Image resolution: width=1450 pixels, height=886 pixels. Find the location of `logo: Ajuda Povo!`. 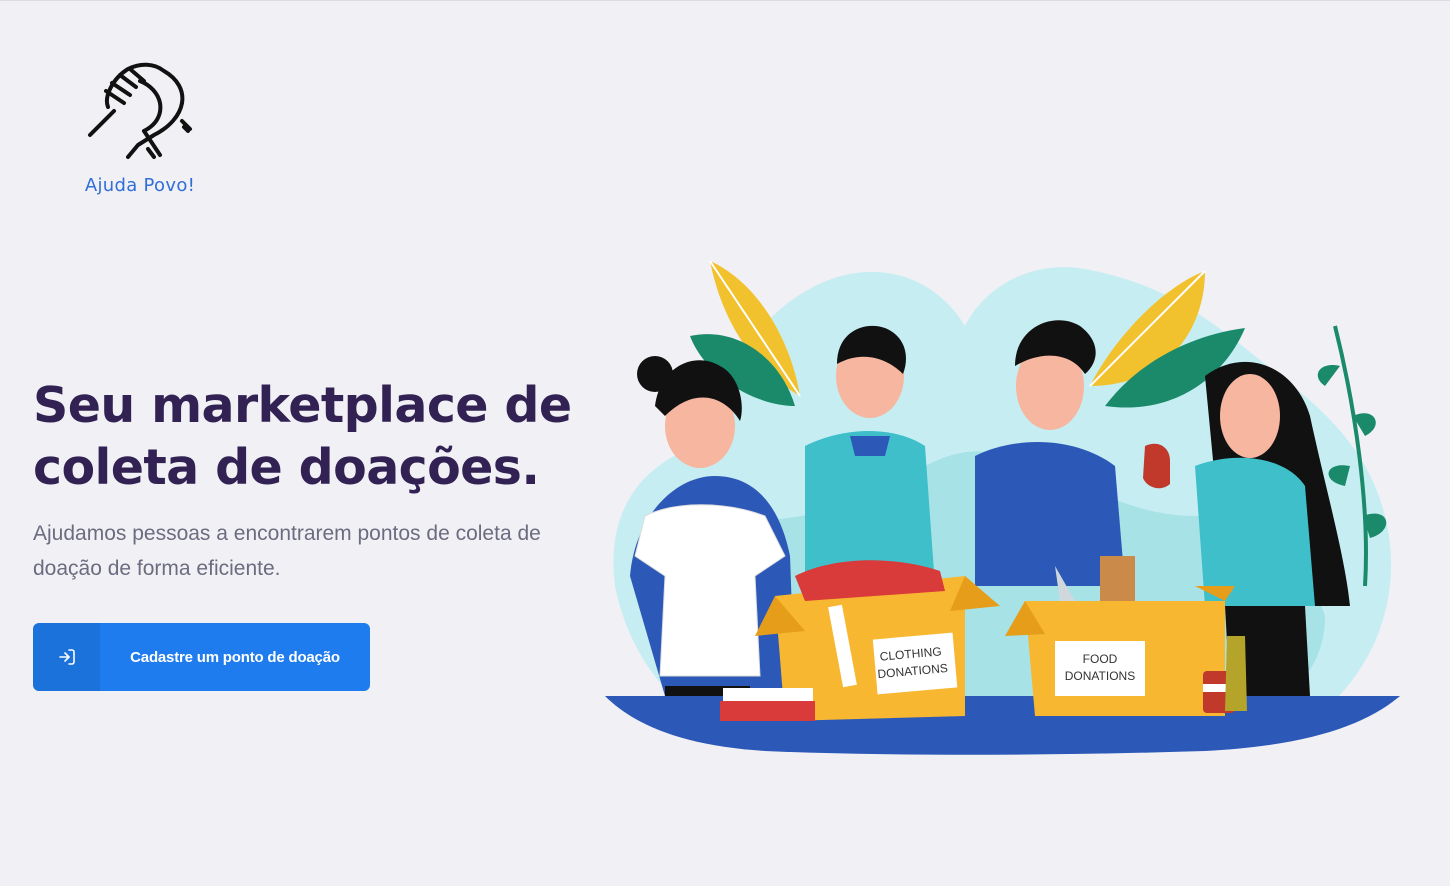

logo: Ajuda Povo! is located at coordinates (140, 128).